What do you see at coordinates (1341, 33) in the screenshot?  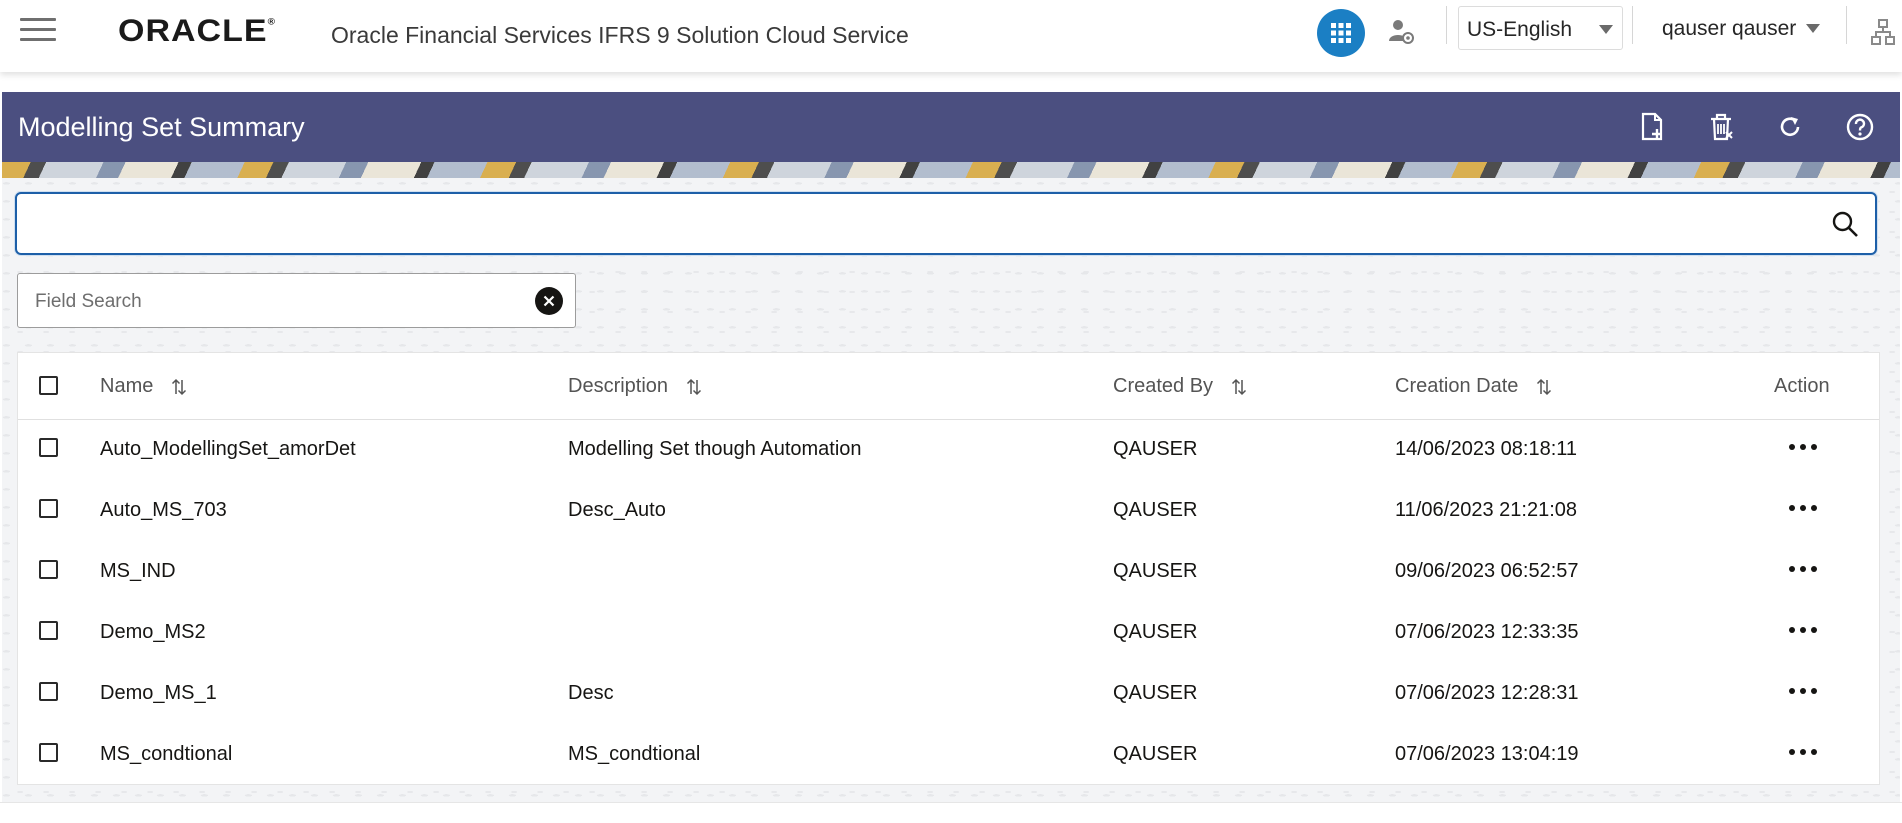 I see `apps-grid-icon` at bounding box center [1341, 33].